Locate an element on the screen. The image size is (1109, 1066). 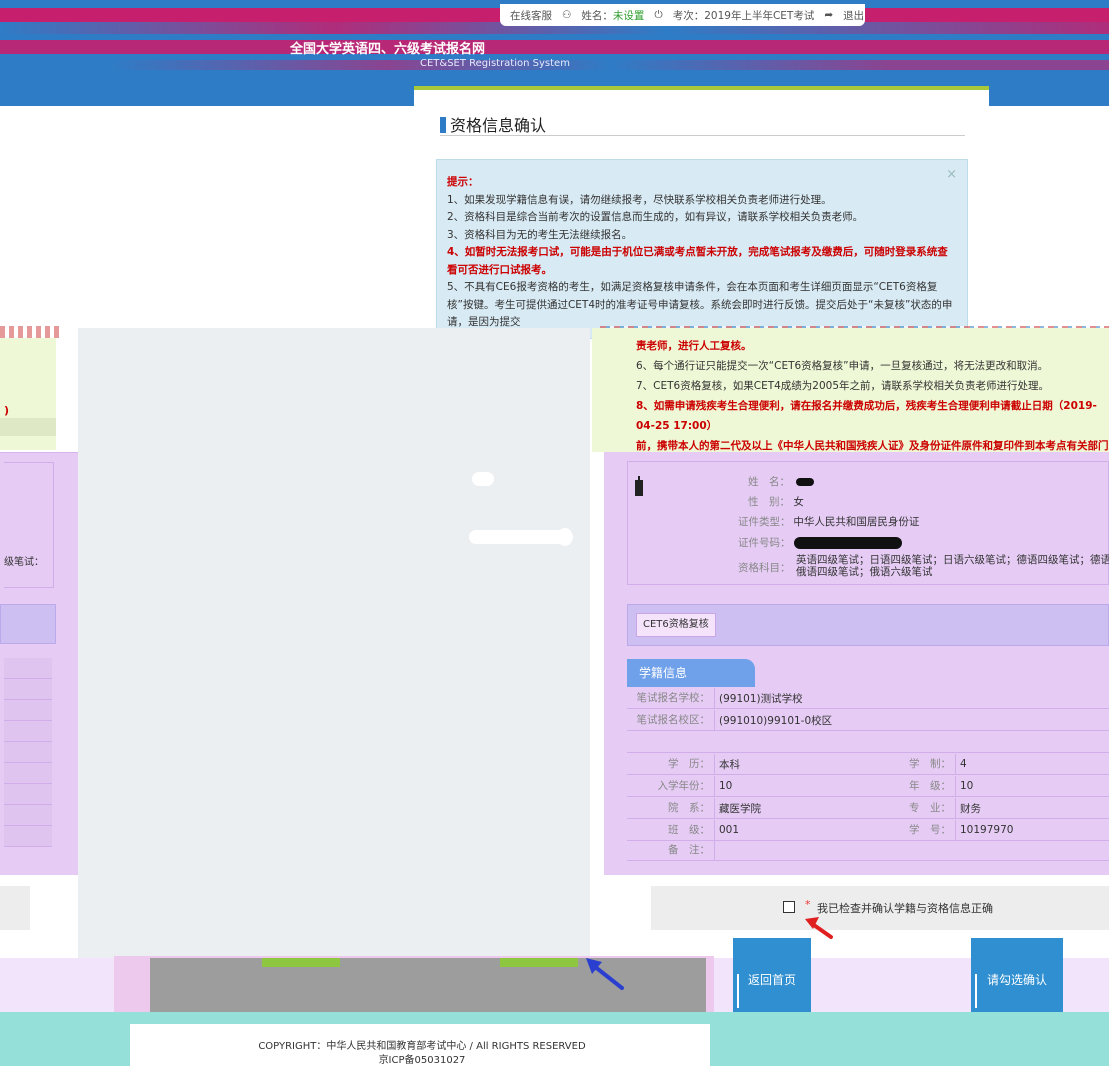
notice-title: 提示： is located at coordinates (463, 182).